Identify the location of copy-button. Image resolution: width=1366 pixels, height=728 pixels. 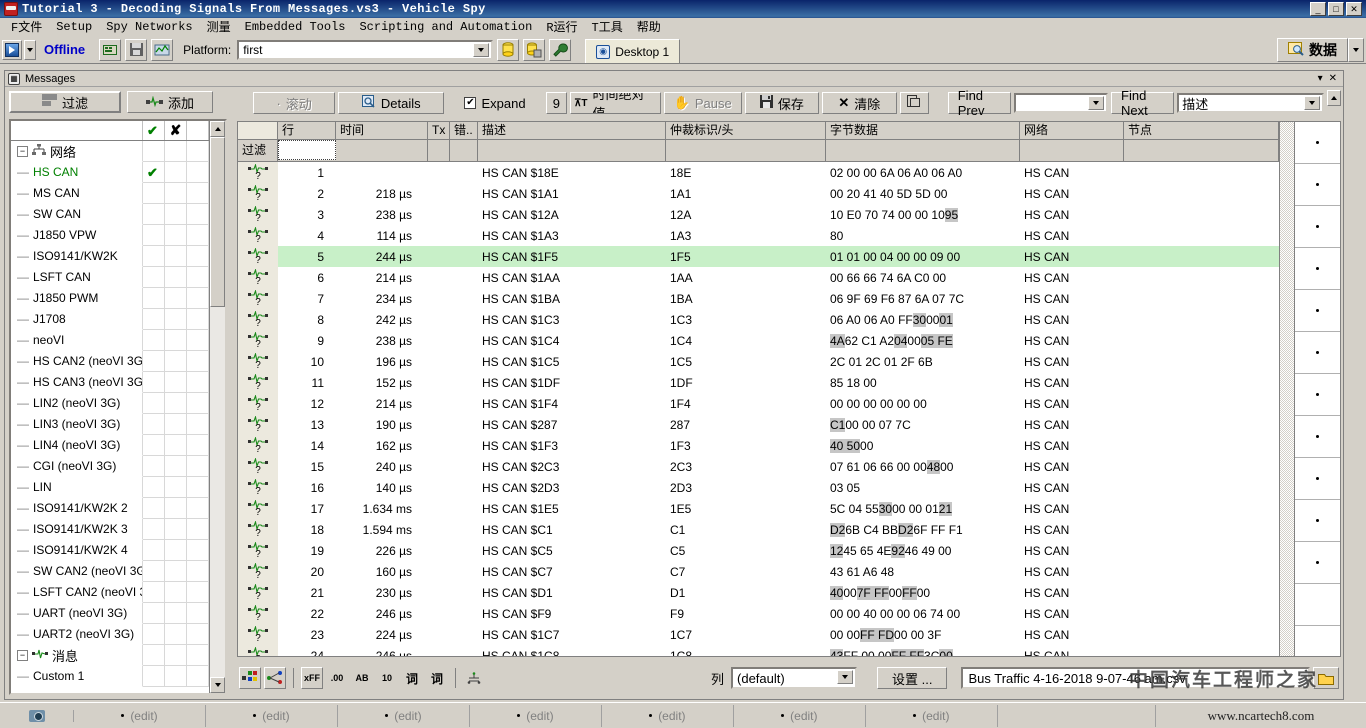
(914, 103).